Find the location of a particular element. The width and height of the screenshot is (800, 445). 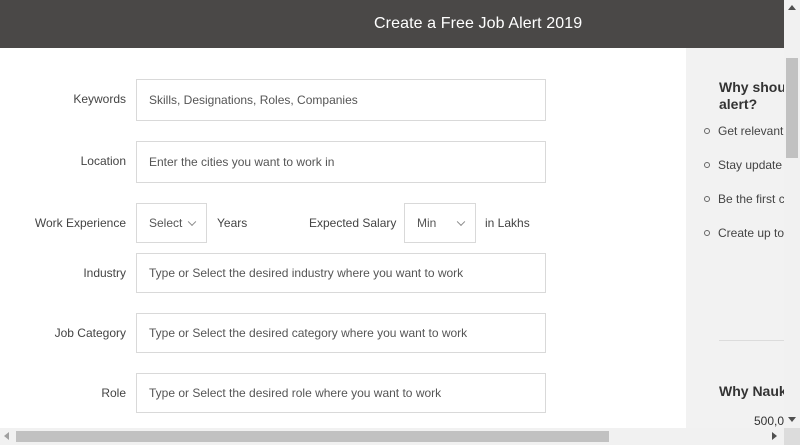

vertical-scrollbar is located at coordinates (792, 214).